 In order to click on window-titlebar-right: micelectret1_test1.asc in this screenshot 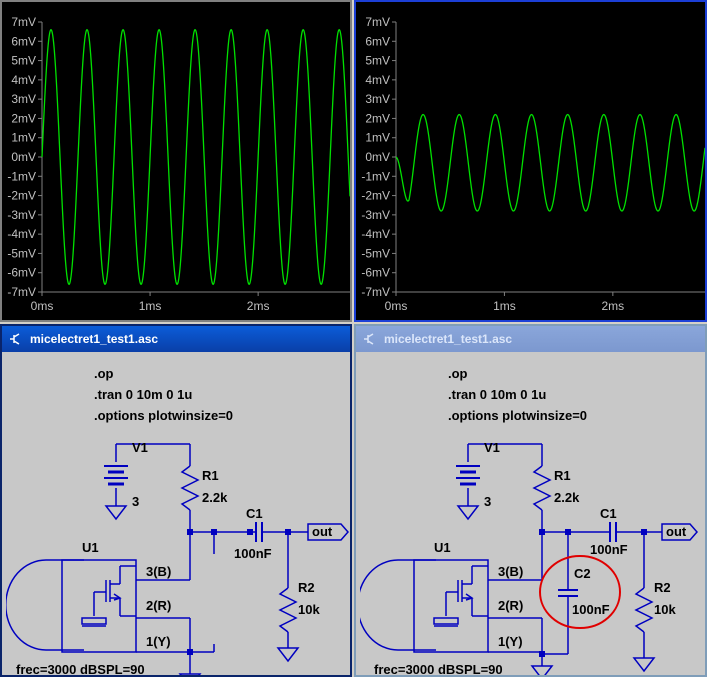, I will do `click(530, 339)`.